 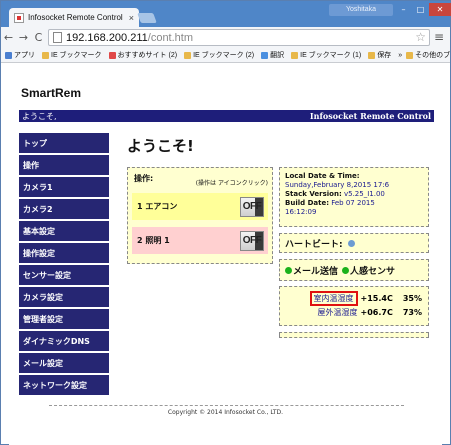 I want to click on page-favicon-icon, so click(x=19, y=17).